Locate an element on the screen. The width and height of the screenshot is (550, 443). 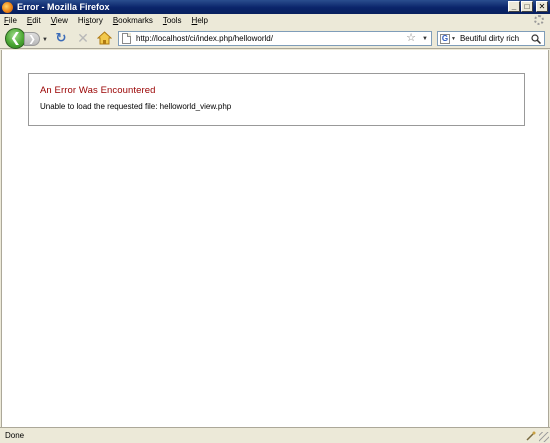
menu-history: History is located at coordinates (90, 20).